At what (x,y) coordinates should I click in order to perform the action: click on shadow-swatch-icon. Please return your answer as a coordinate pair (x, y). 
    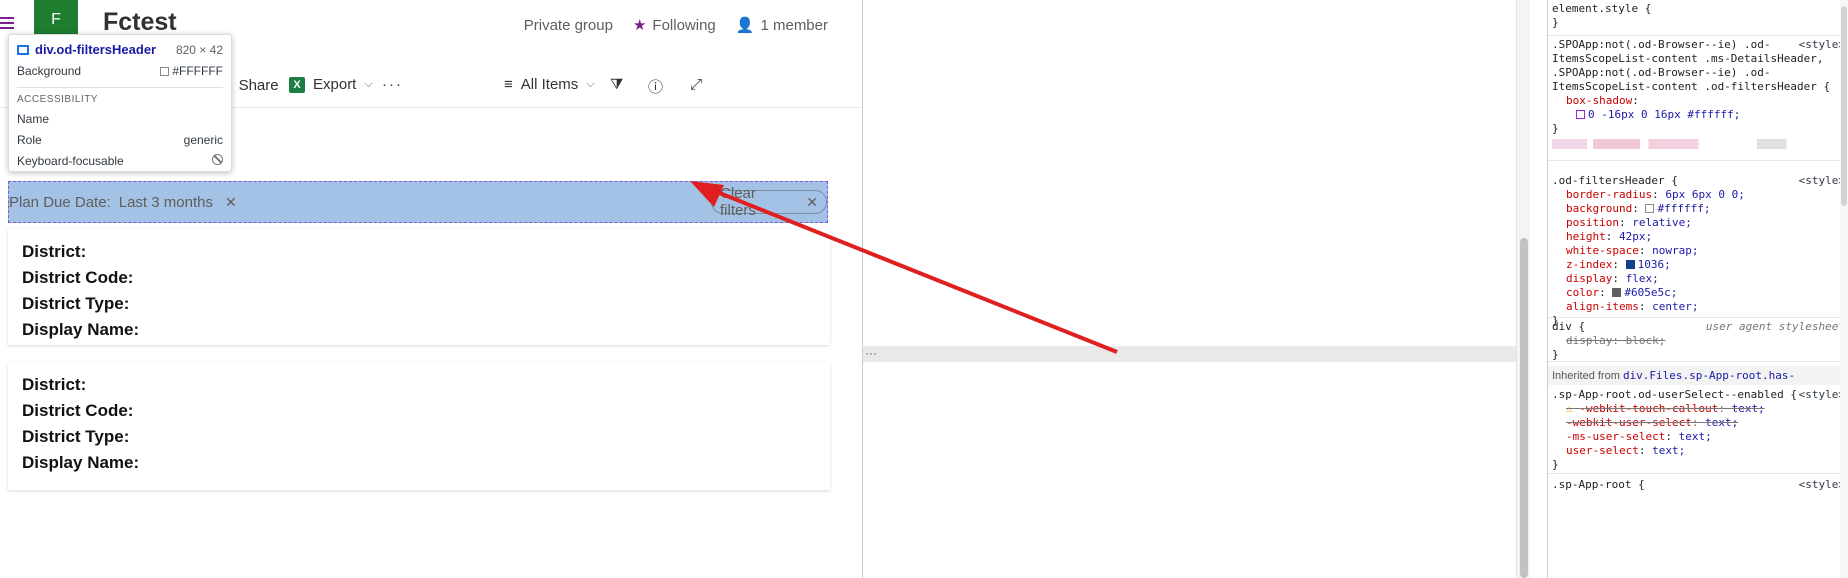
    Looking at the image, I should click on (1580, 114).